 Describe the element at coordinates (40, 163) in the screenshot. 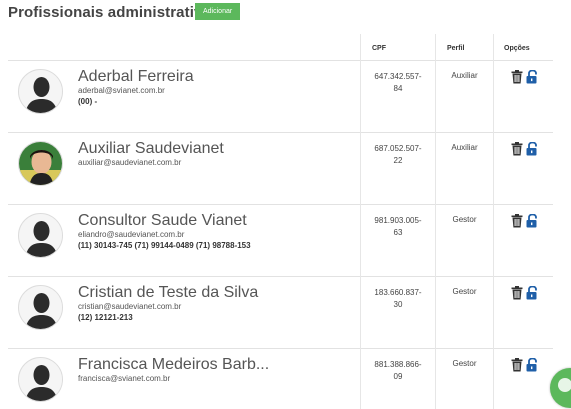

I see `photo-avatar` at that location.